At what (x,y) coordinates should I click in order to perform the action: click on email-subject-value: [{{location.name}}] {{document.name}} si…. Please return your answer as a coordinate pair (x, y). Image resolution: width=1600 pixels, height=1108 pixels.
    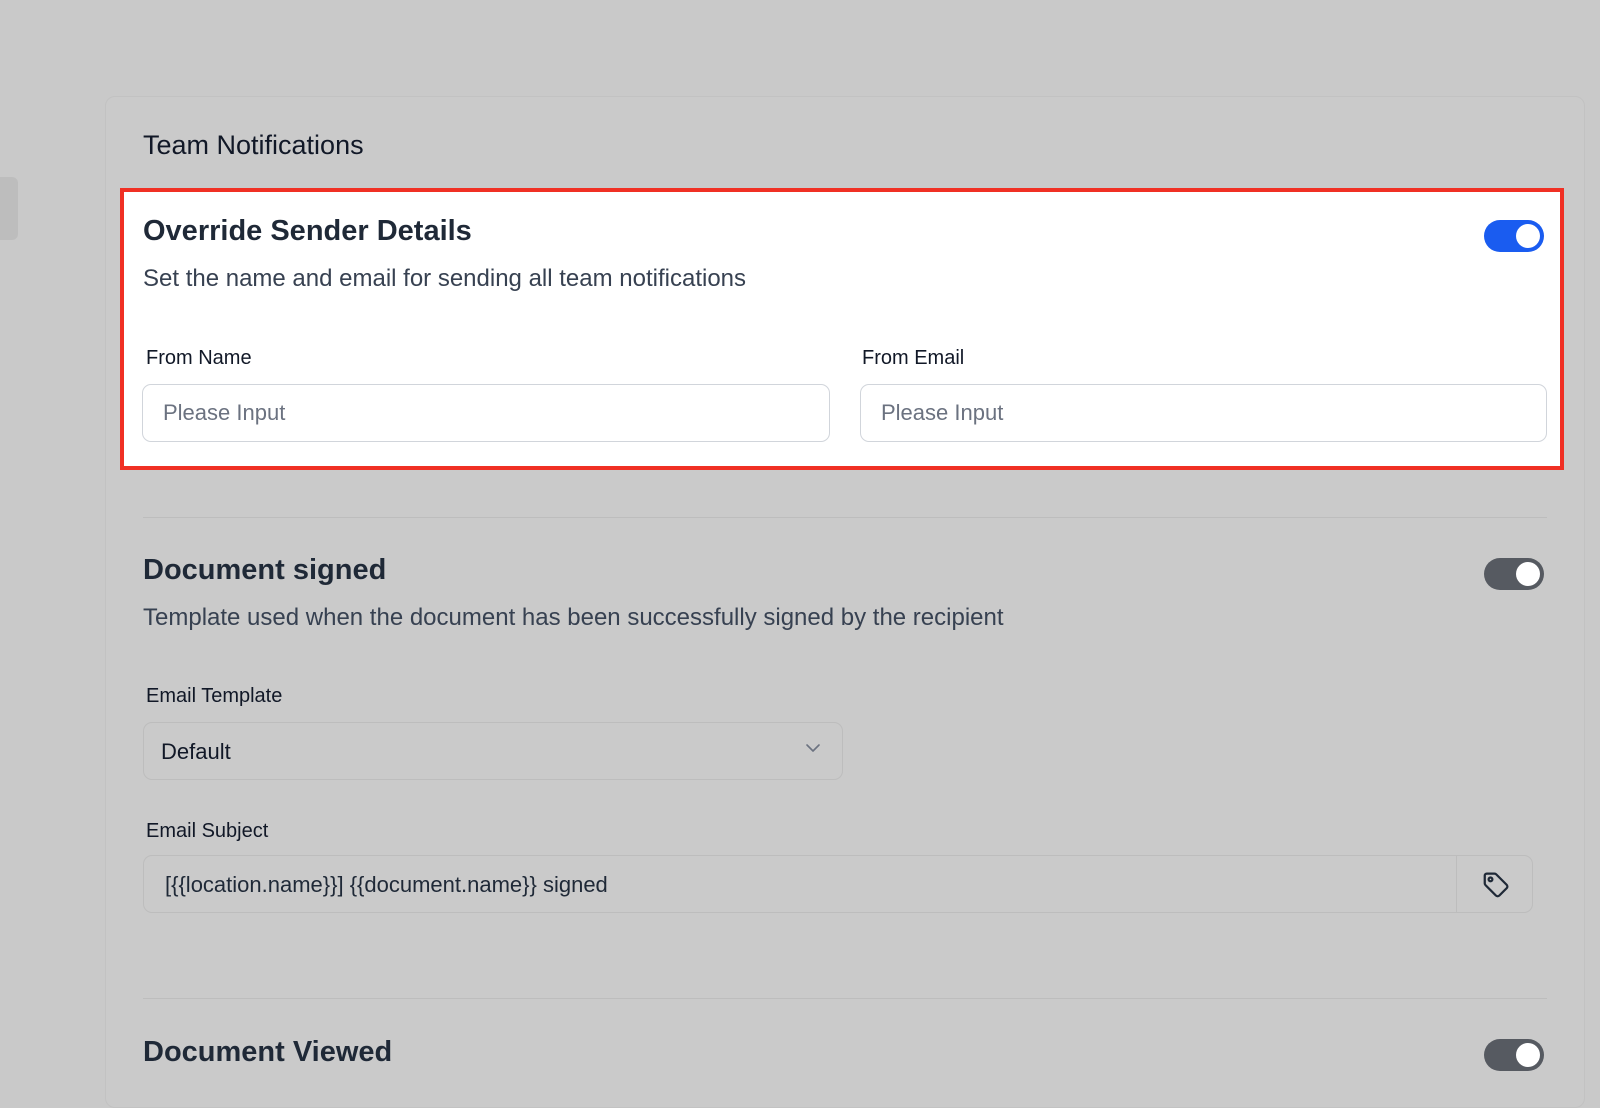
    Looking at the image, I should click on (386, 884).